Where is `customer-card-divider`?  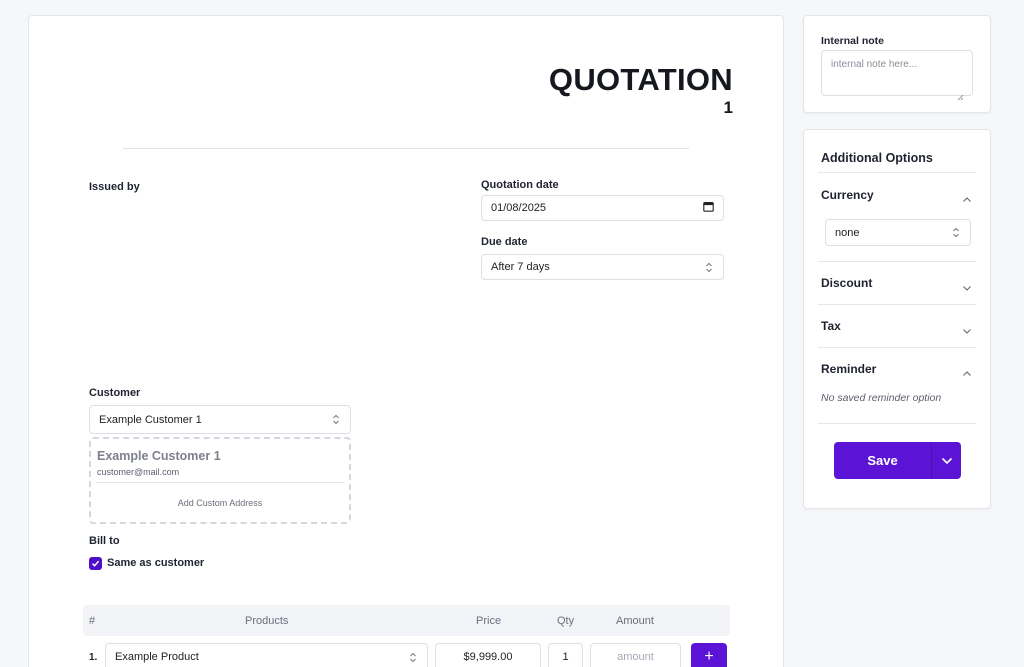
customer-card-divider is located at coordinates (220, 482).